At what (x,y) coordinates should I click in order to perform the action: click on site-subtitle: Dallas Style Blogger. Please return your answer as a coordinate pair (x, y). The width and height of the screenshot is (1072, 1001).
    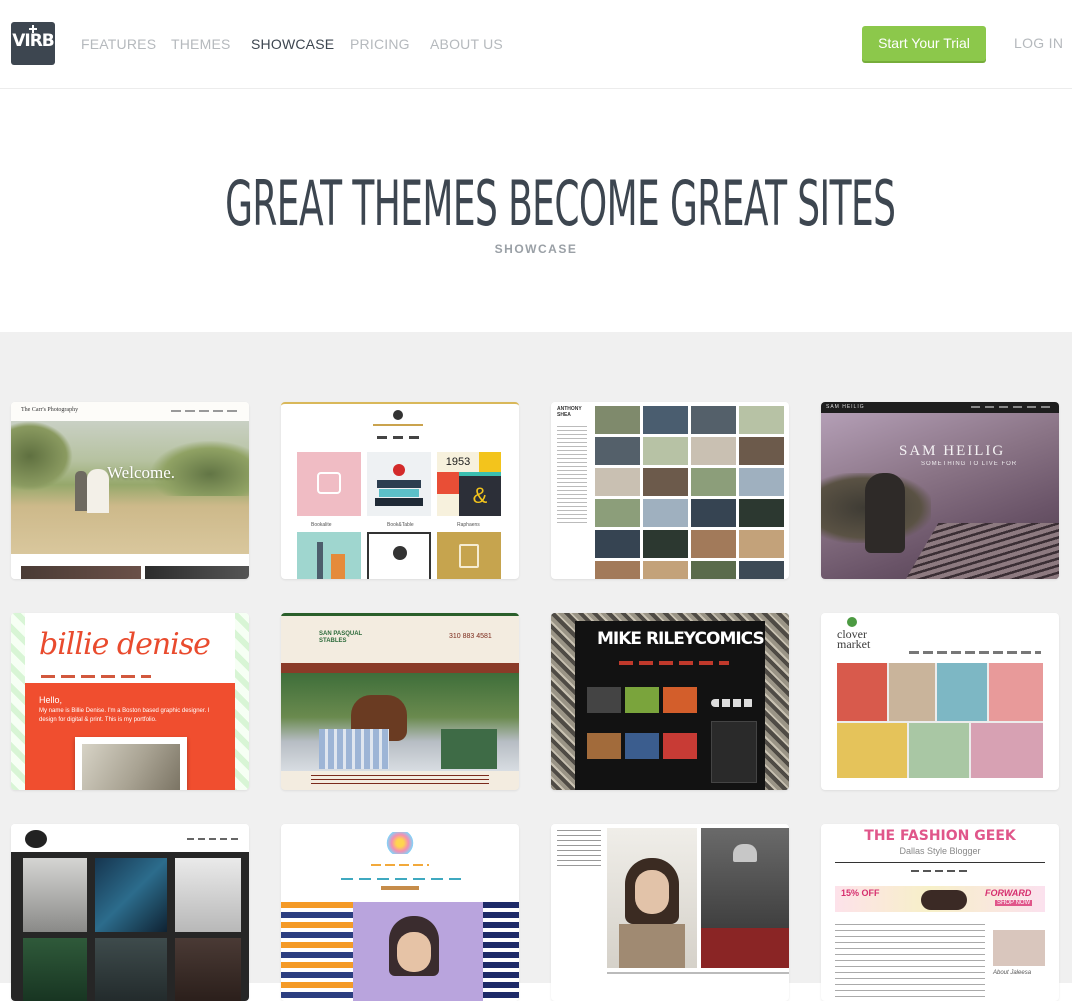
    Looking at the image, I should click on (940, 851).